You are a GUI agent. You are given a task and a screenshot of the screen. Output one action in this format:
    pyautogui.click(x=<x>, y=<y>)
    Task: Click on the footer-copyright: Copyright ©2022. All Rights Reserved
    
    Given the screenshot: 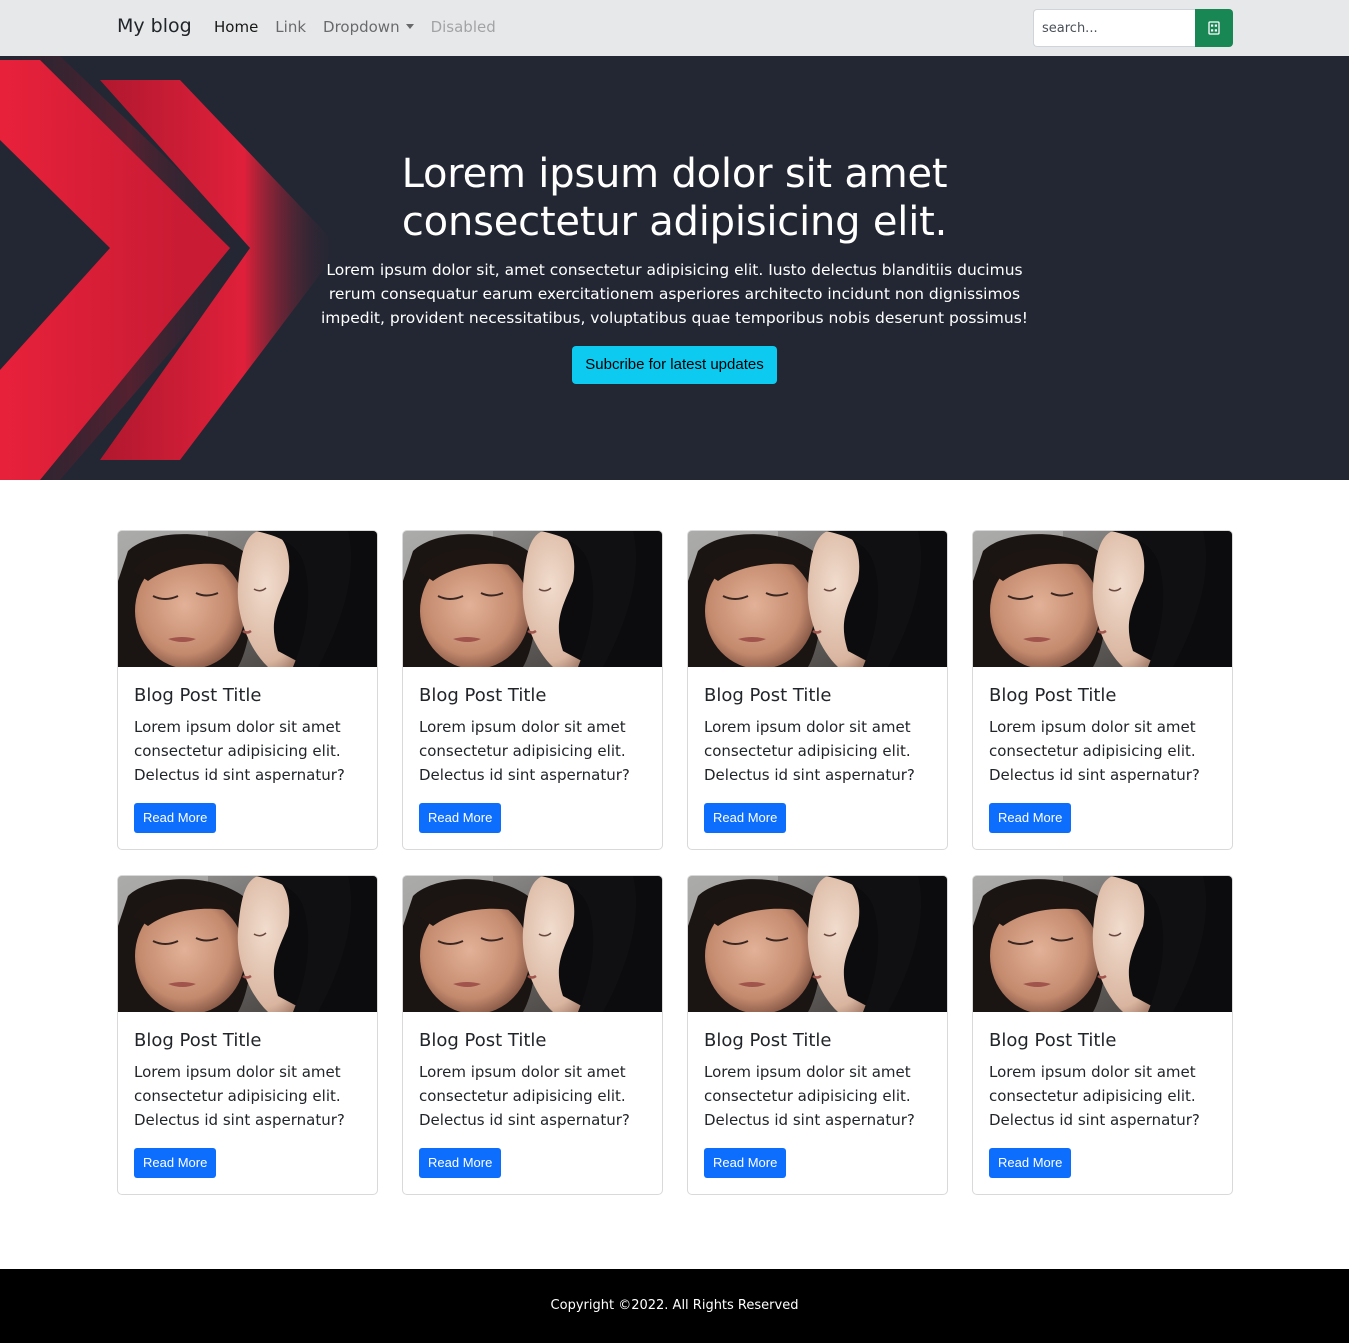 What is the action you would take?
    pyautogui.click(x=674, y=1305)
    